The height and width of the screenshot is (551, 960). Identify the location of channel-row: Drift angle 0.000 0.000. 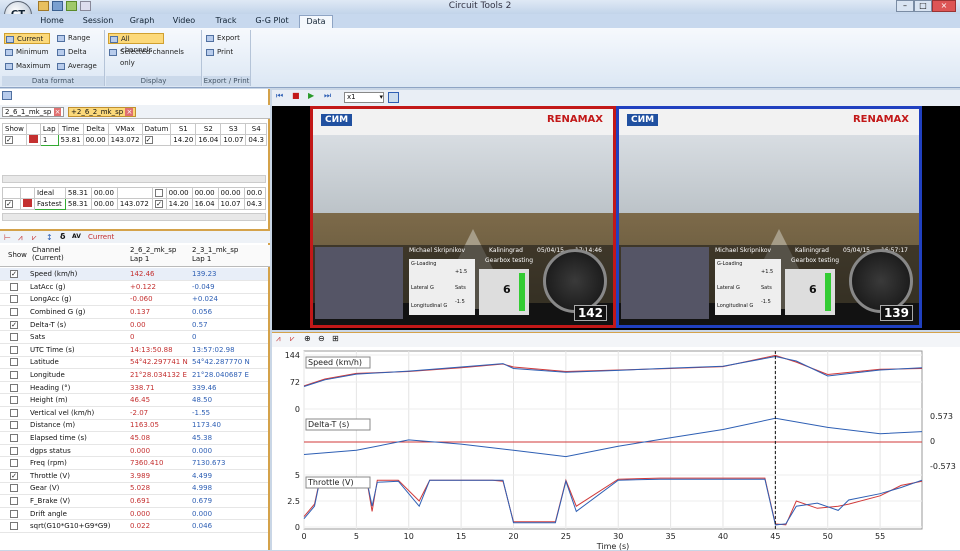
(134, 514).